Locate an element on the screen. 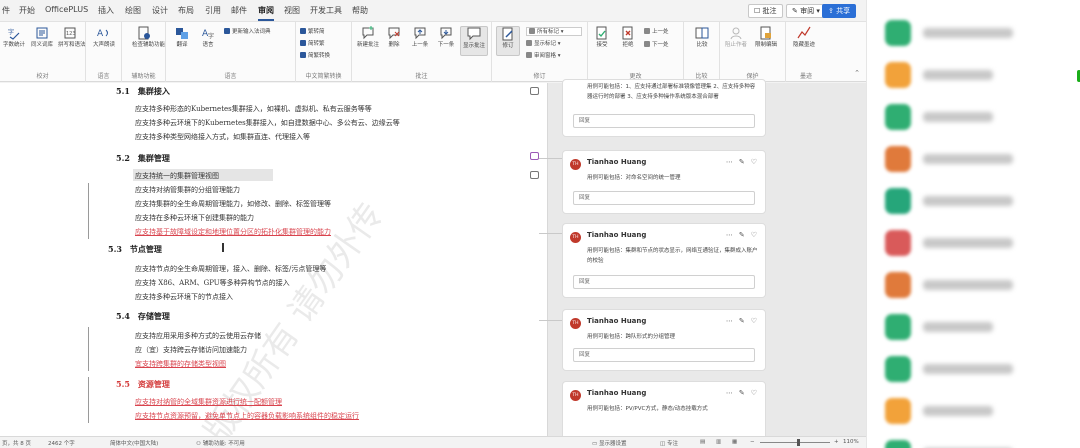 Image resolution: width=1080 pixels, height=448 pixels. traditional-to-simplified-button: 繁转简 is located at coordinates (312, 32).